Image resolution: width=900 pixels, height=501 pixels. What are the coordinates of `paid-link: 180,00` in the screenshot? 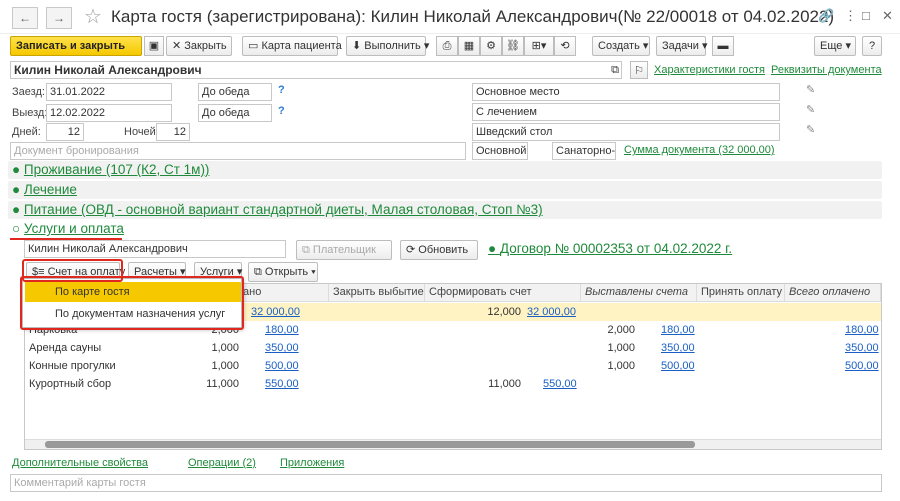 It's located at (862, 330).